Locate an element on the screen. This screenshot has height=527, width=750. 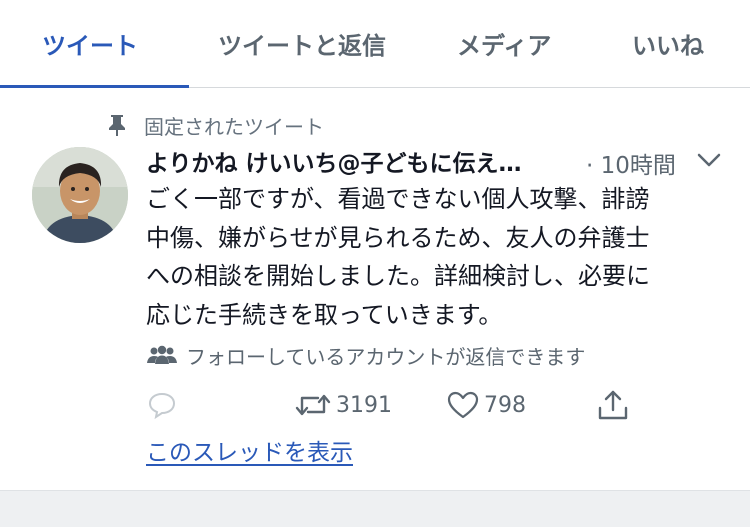
reply-button is located at coordinates (162, 405).